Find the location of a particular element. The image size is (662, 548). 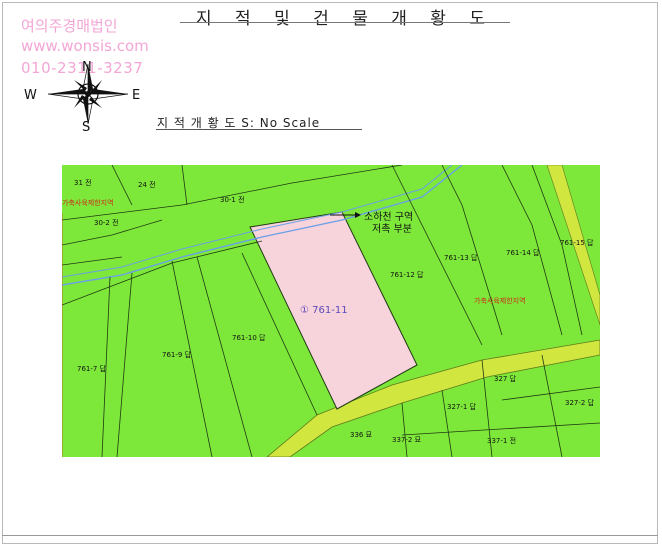

subtitle-underline is located at coordinates (259, 129).